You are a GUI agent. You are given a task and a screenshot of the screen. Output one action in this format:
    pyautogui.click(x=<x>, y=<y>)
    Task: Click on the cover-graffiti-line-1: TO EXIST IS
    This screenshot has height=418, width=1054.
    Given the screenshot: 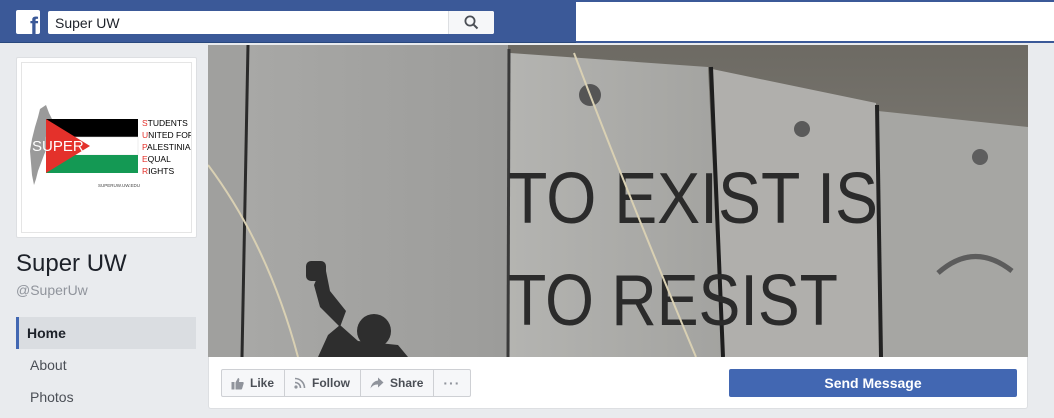 What is the action you would take?
    pyautogui.click(x=693, y=199)
    